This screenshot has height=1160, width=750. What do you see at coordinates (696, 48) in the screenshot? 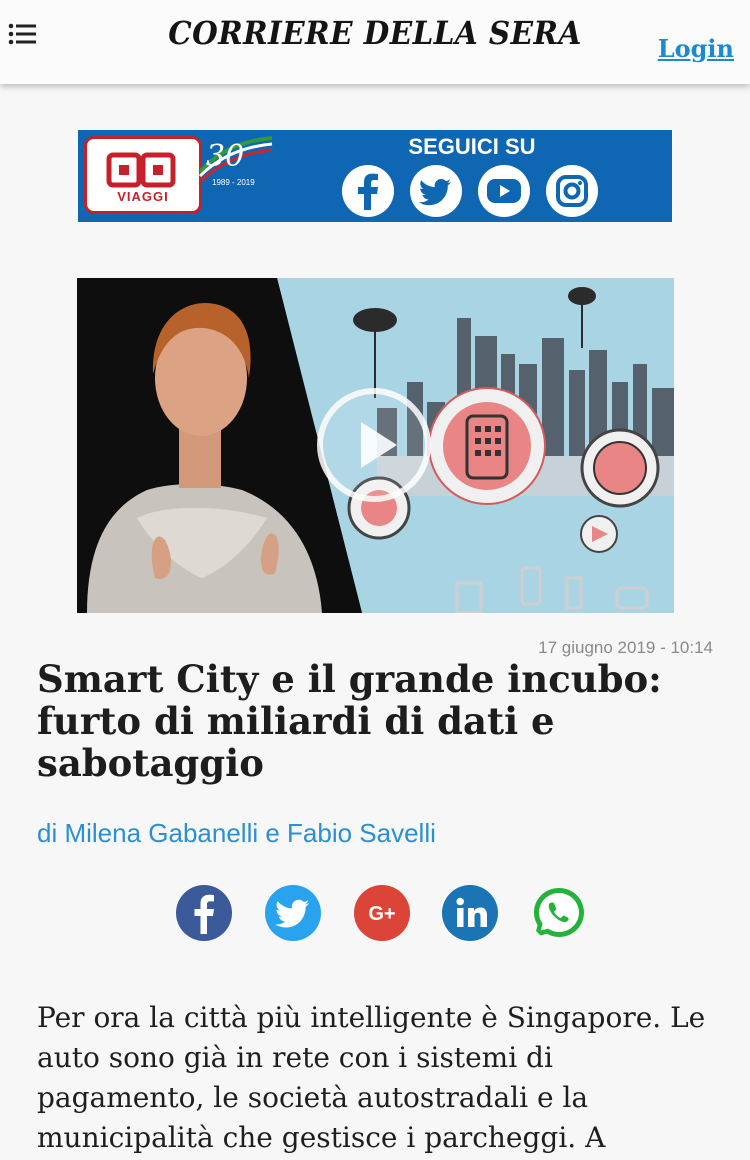
I see `login-link: Login` at bounding box center [696, 48].